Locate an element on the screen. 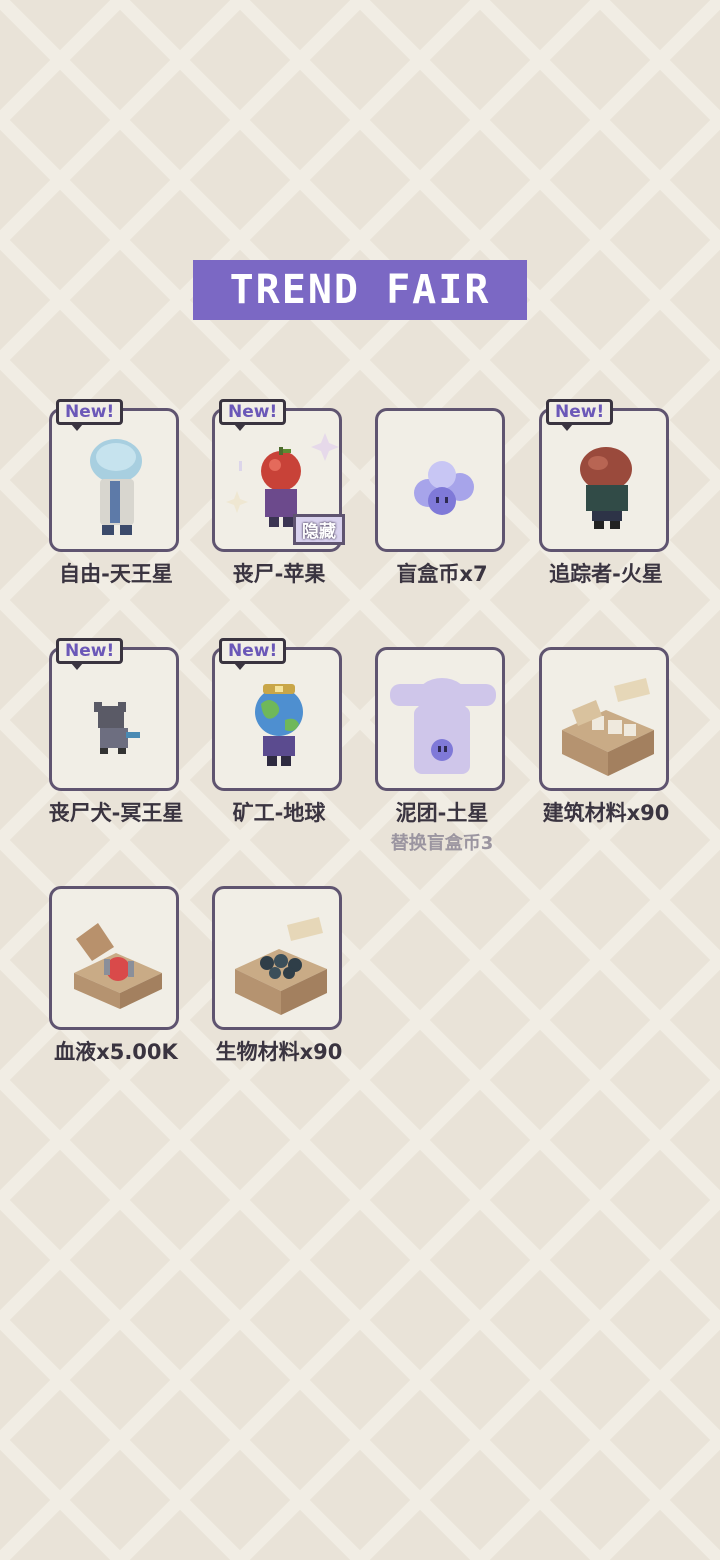 The width and height of the screenshot is (720, 1560). reward-label: 矿工-地球 is located at coordinates (279, 813).